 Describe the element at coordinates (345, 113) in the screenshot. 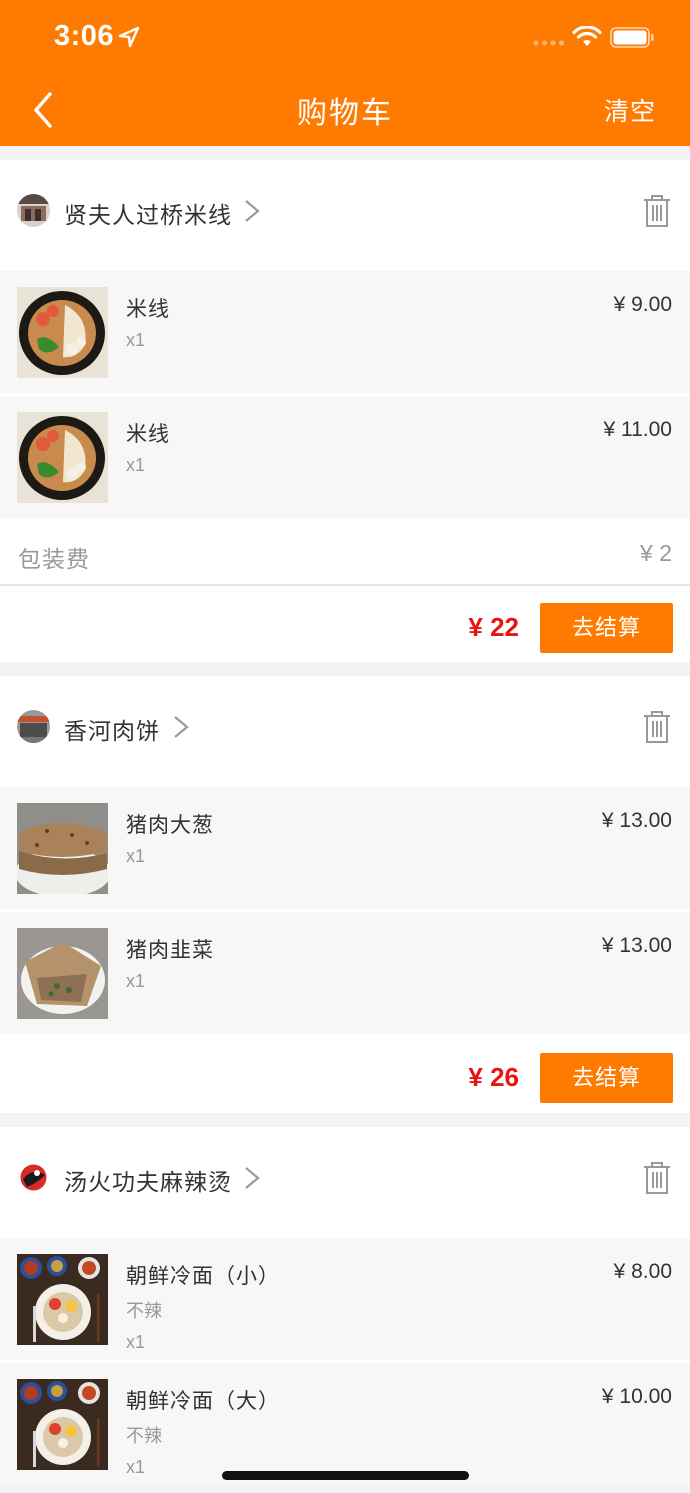

I see `page-title: 购物车` at that location.